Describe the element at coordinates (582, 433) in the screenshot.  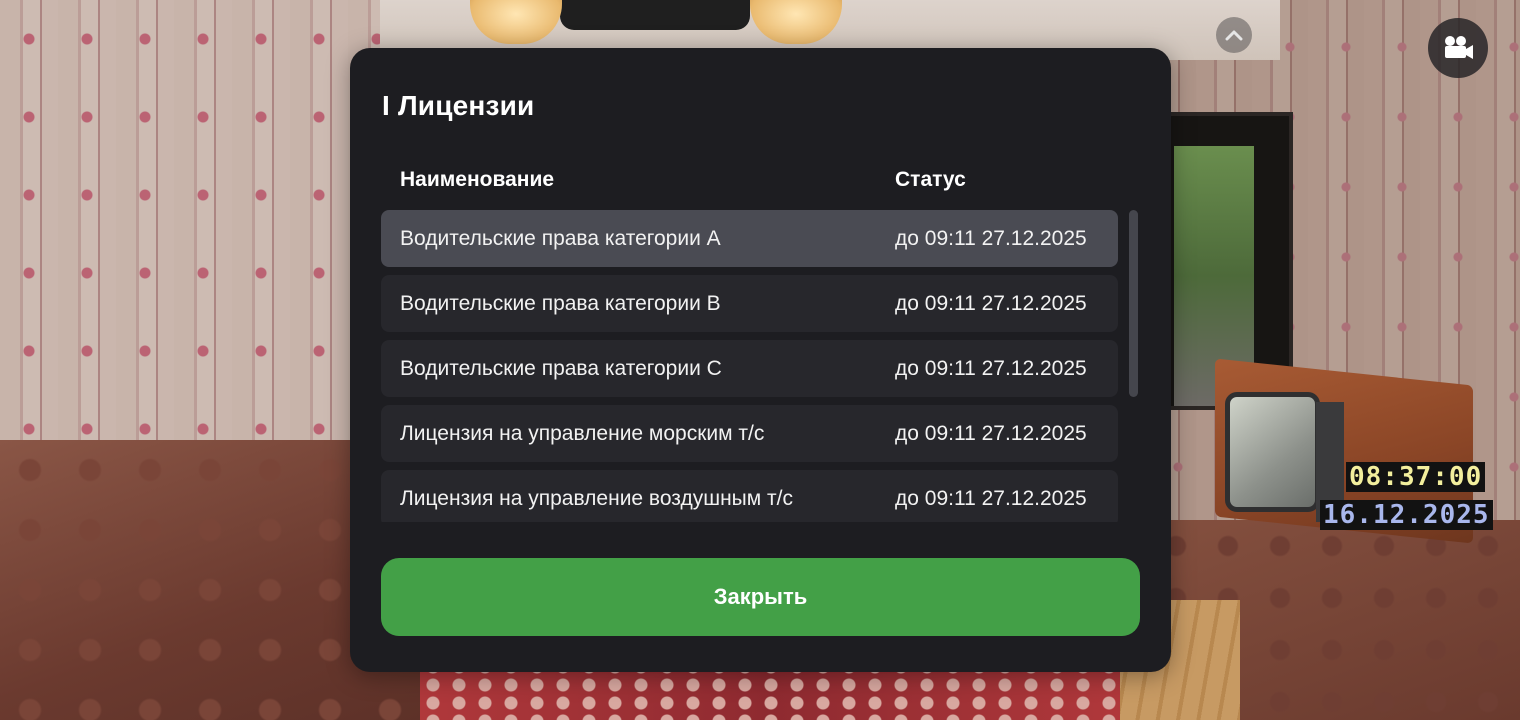
I see `license-name: Лицензия на управление морским т/с` at that location.